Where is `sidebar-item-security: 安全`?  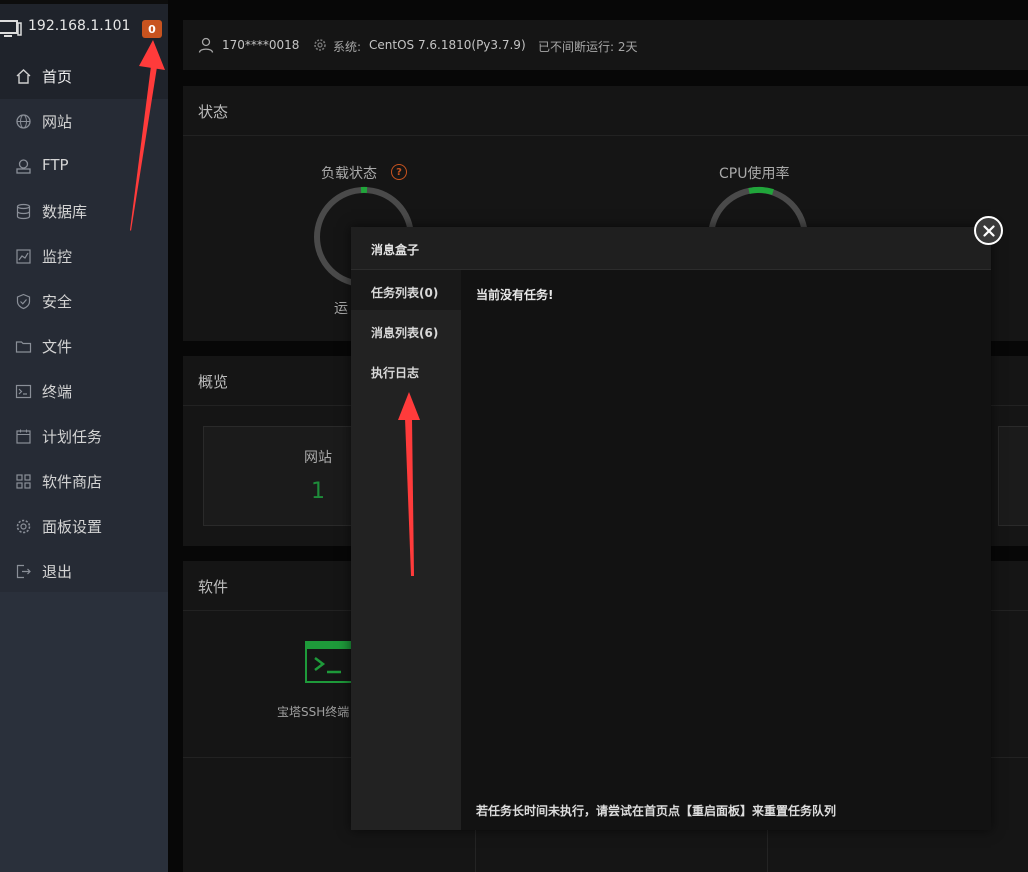 sidebar-item-security: 安全 is located at coordinates (84, 301).